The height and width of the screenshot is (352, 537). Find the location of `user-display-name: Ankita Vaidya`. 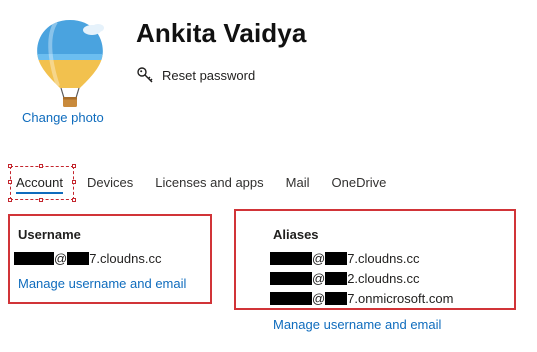

user-display-name: Ankita Vaidya is located at coordinates (221, 33).